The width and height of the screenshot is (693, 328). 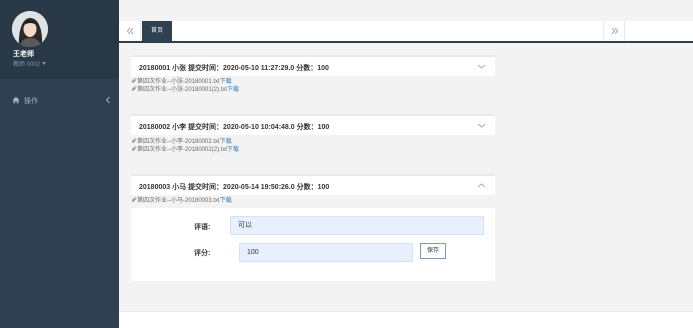 What do you see at coordinates (178, 142) in the screenshot?
I see `file-path: 第四次作业--小李-20180002.txt` at bounding box center [178, 142].